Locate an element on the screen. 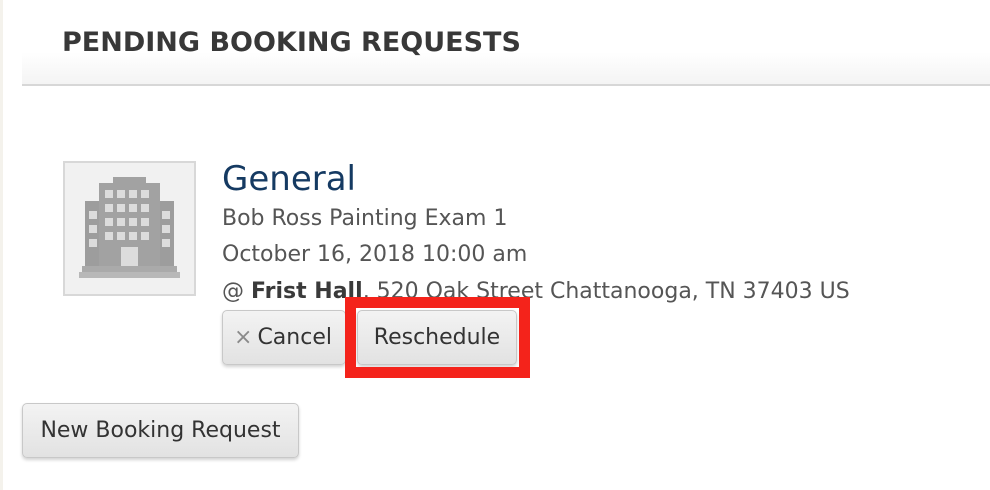 This screenshot has height=490, width=990. reschedule-button-label: Reschedule is located at coordinates (437, 337).